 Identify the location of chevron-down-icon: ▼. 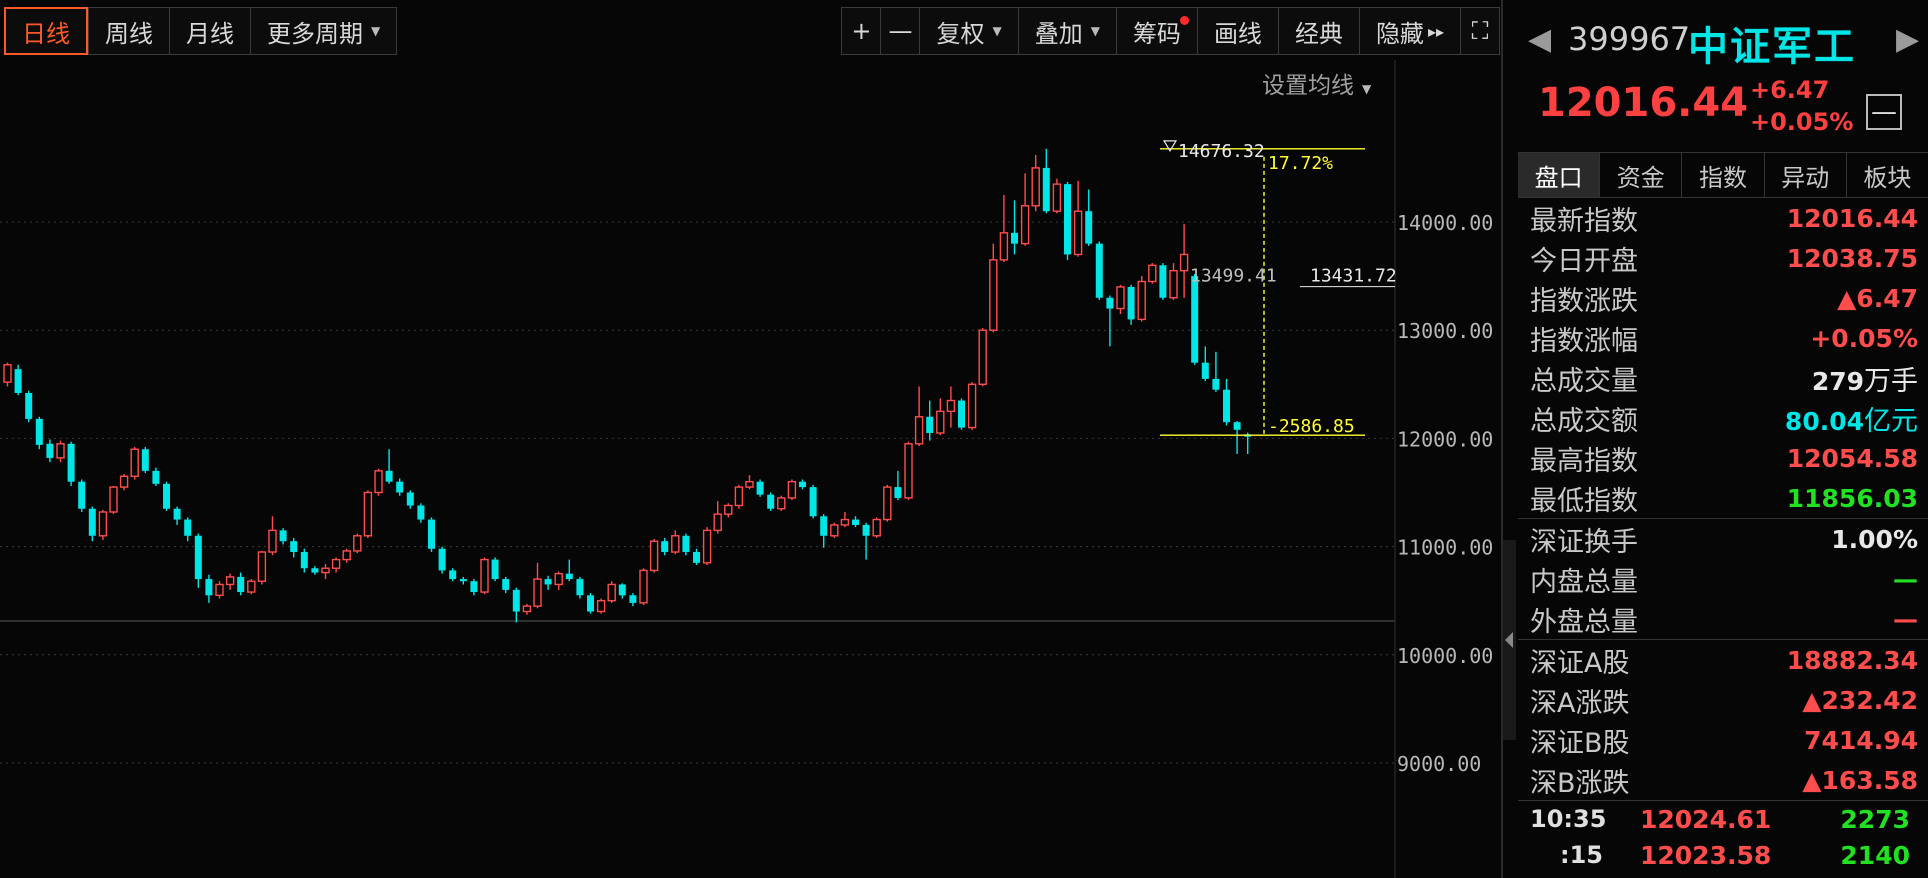
(1095, 31).